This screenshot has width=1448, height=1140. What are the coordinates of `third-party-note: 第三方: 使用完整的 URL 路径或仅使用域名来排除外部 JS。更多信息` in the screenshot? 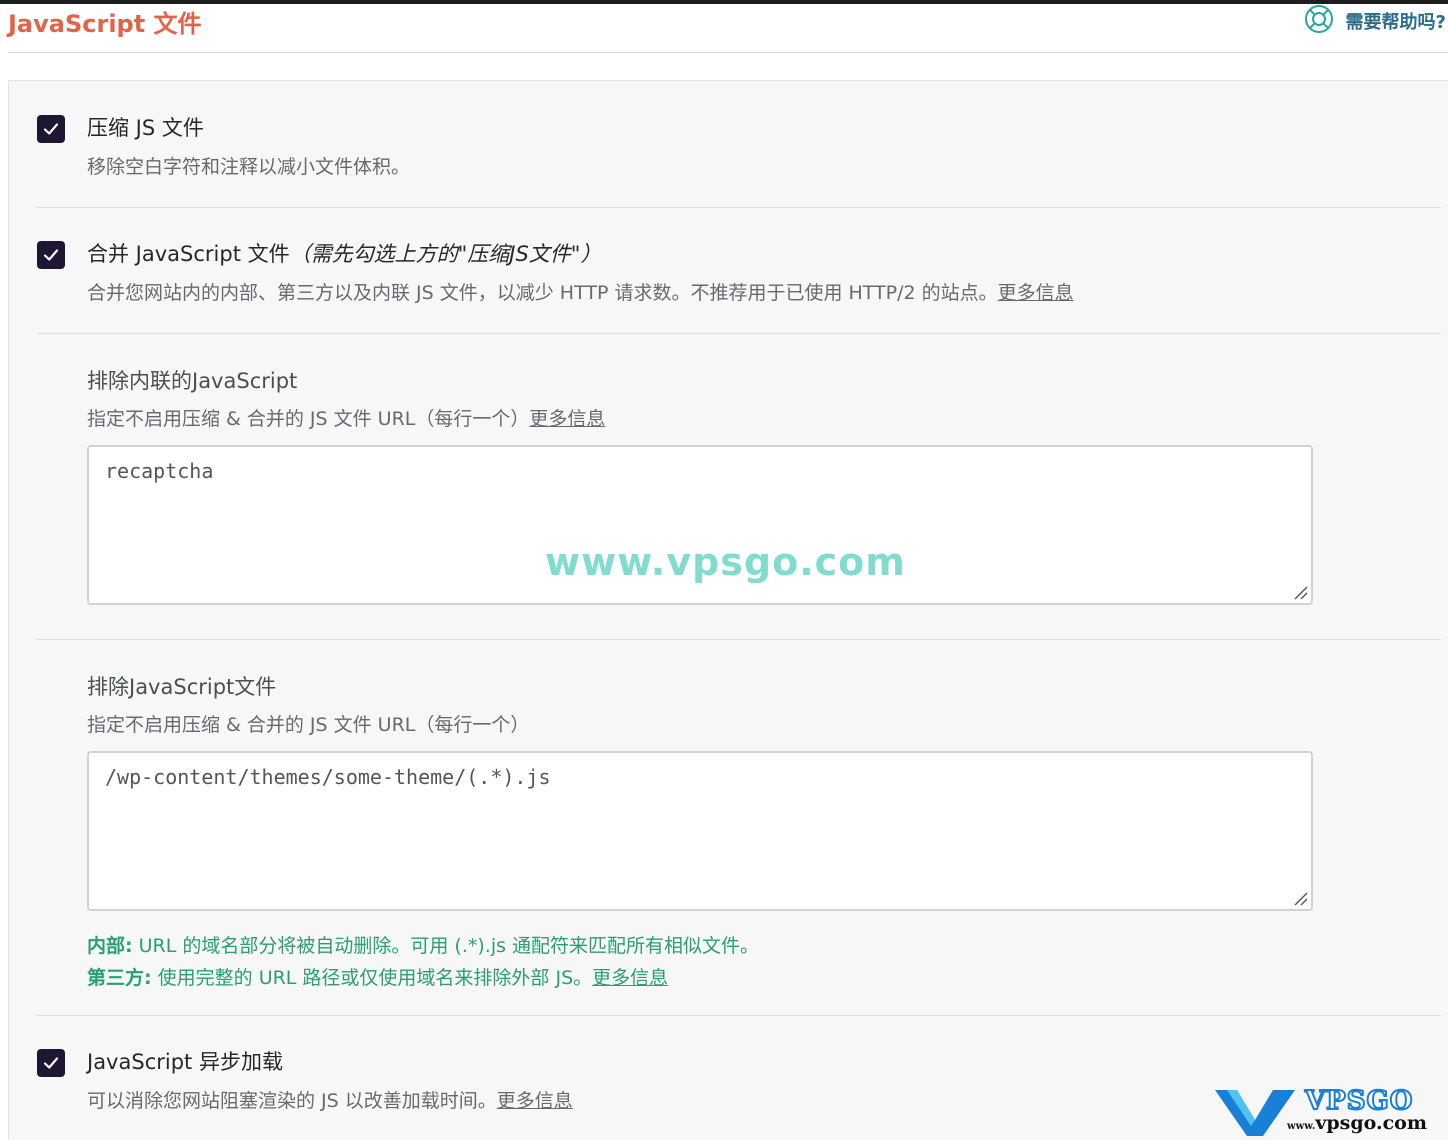 It's located at (377, 976).